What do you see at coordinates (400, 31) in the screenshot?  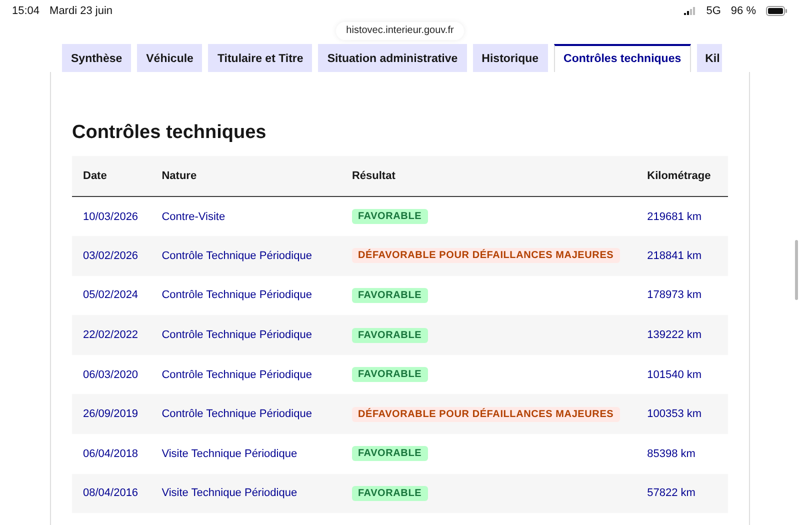 I see `address-bar: histovec.interieur.gouv.fr` at bounding box center [400, 31].